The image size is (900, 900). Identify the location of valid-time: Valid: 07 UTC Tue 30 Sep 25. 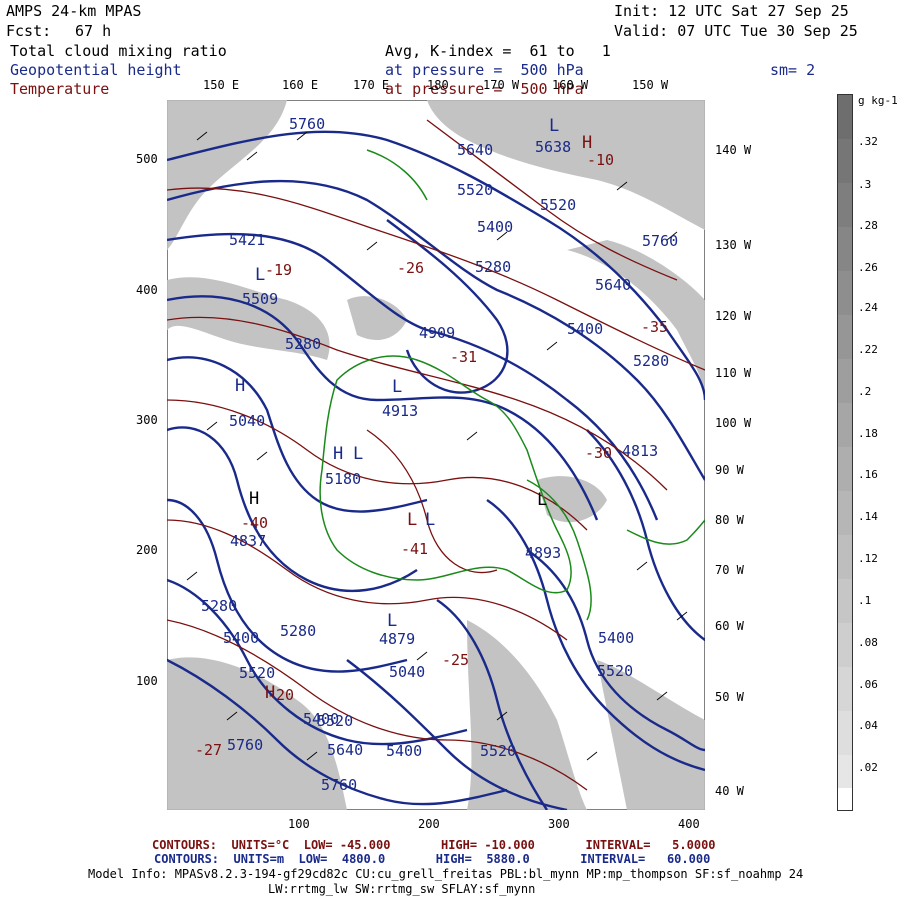
(736, 31).